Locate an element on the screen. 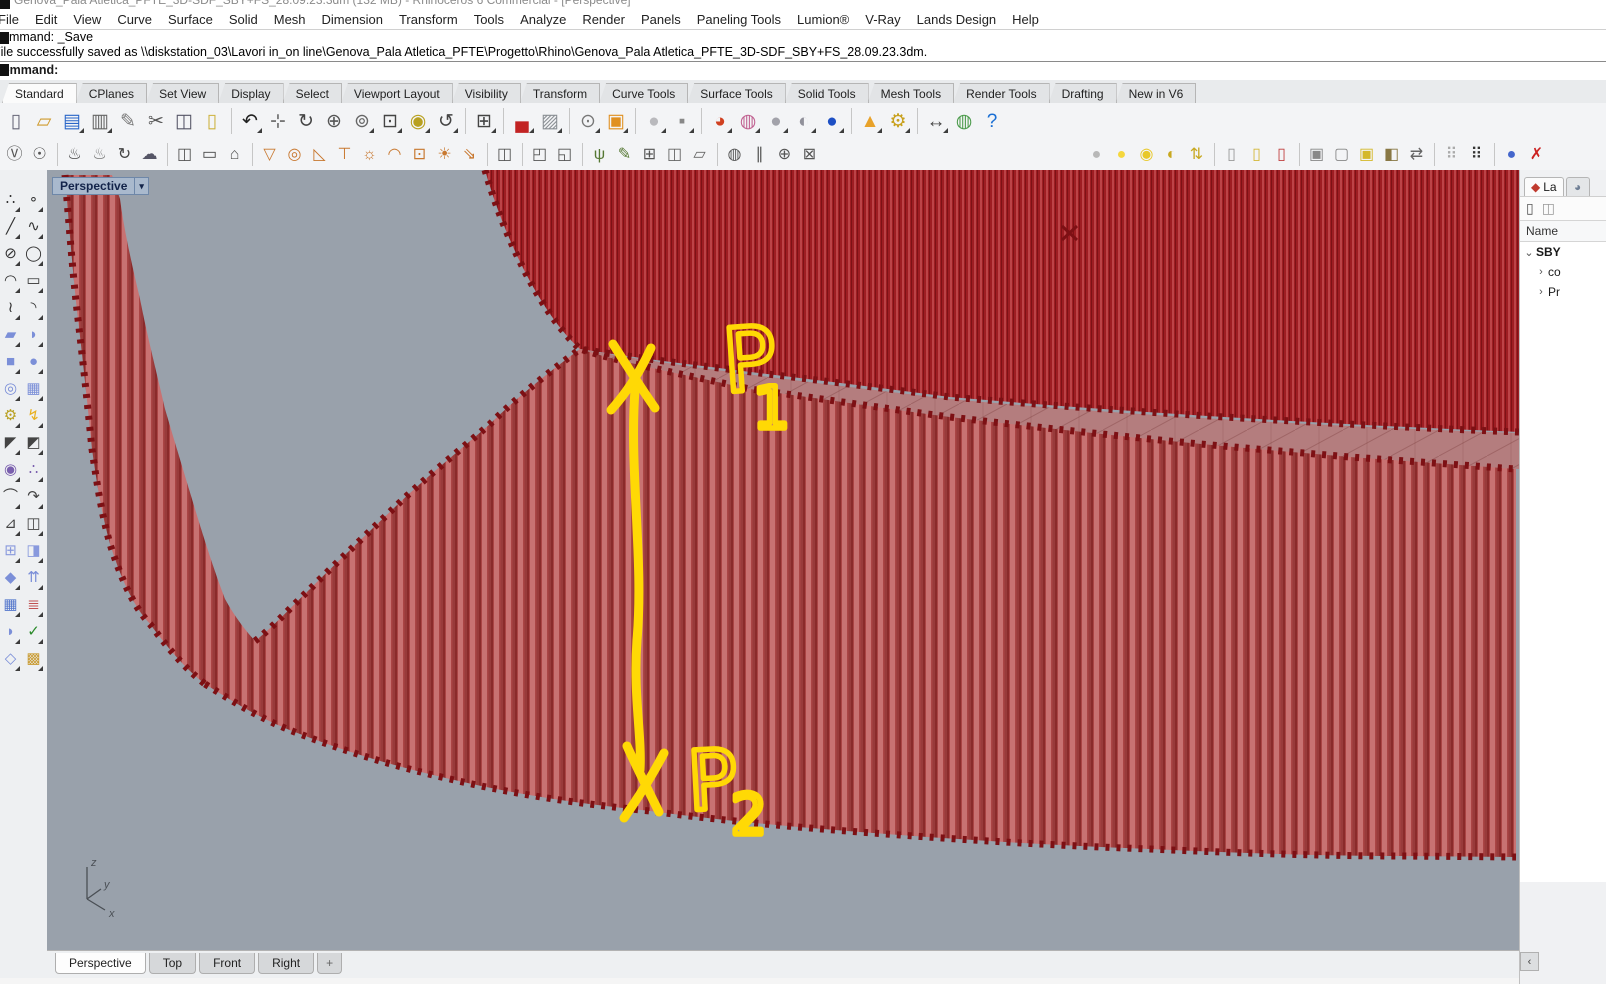 The height and width of the screenshot is (984, 1606). menu-item: File is located at coordinates (13, 19).